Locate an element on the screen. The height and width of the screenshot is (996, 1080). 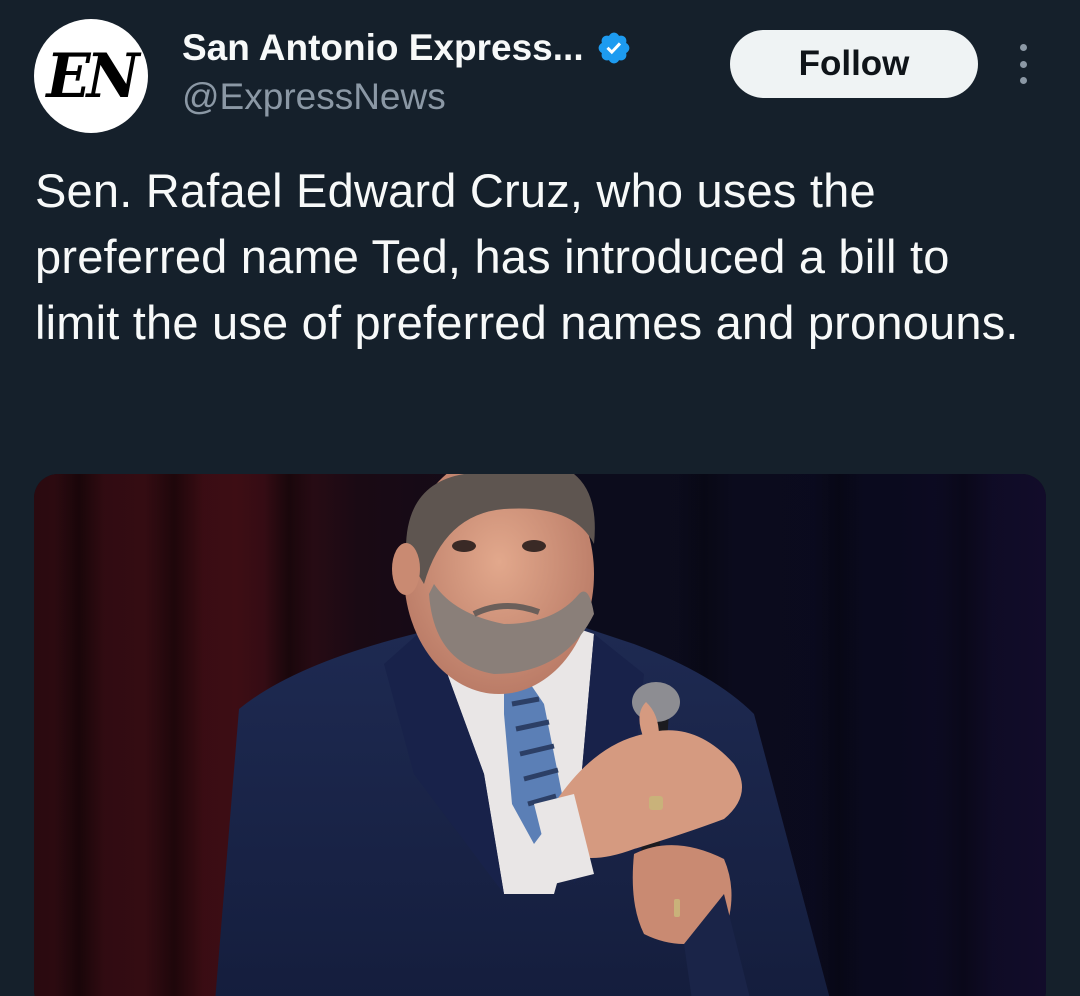
follow-button: Follow is located at coordinates (854, 64).